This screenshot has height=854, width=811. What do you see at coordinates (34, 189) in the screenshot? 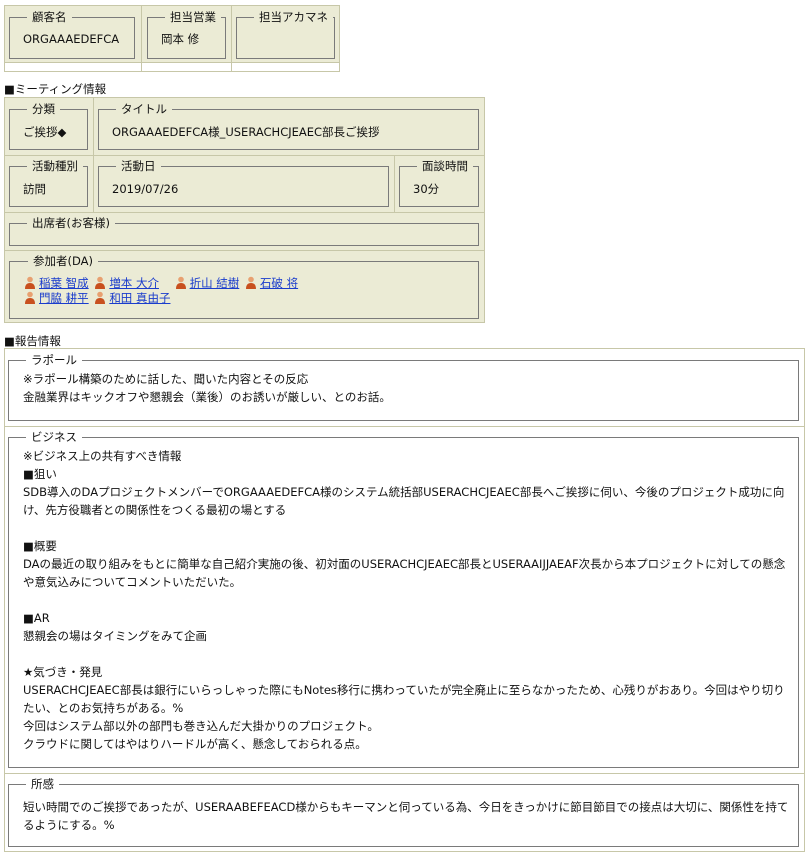
I see `activity-type-value: 訪問` at bounding box center [34, 189].